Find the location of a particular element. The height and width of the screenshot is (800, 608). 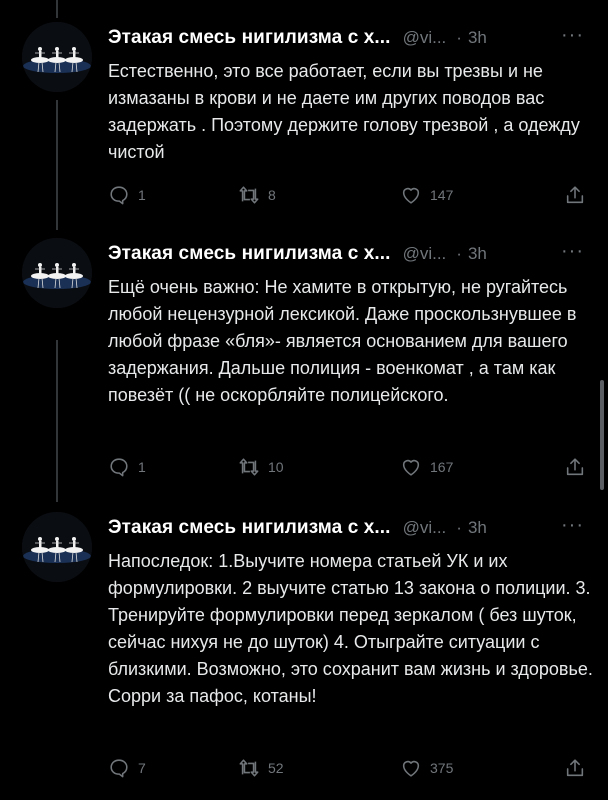

like-button: 147 is located at coordinates (426, 195).